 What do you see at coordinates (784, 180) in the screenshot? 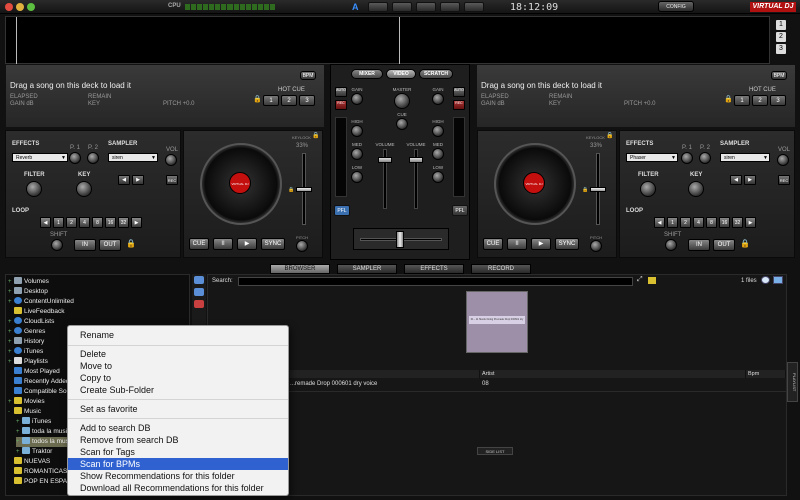
I see `right-sampler-rec-button: REC` at bounding box center [784, 180].